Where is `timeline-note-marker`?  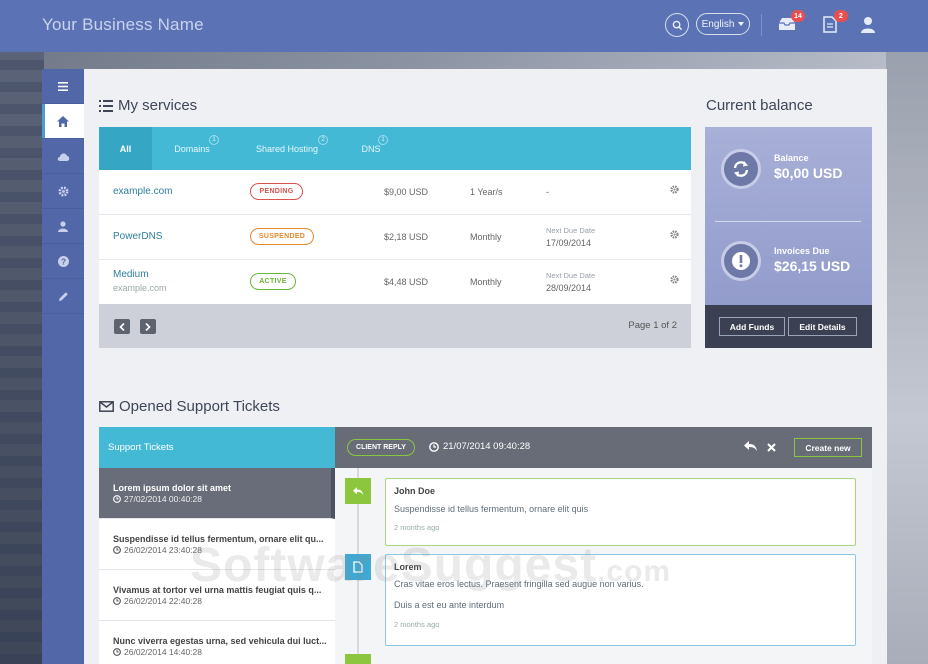
timeline-note-marker is located at coordinates (358, 567).